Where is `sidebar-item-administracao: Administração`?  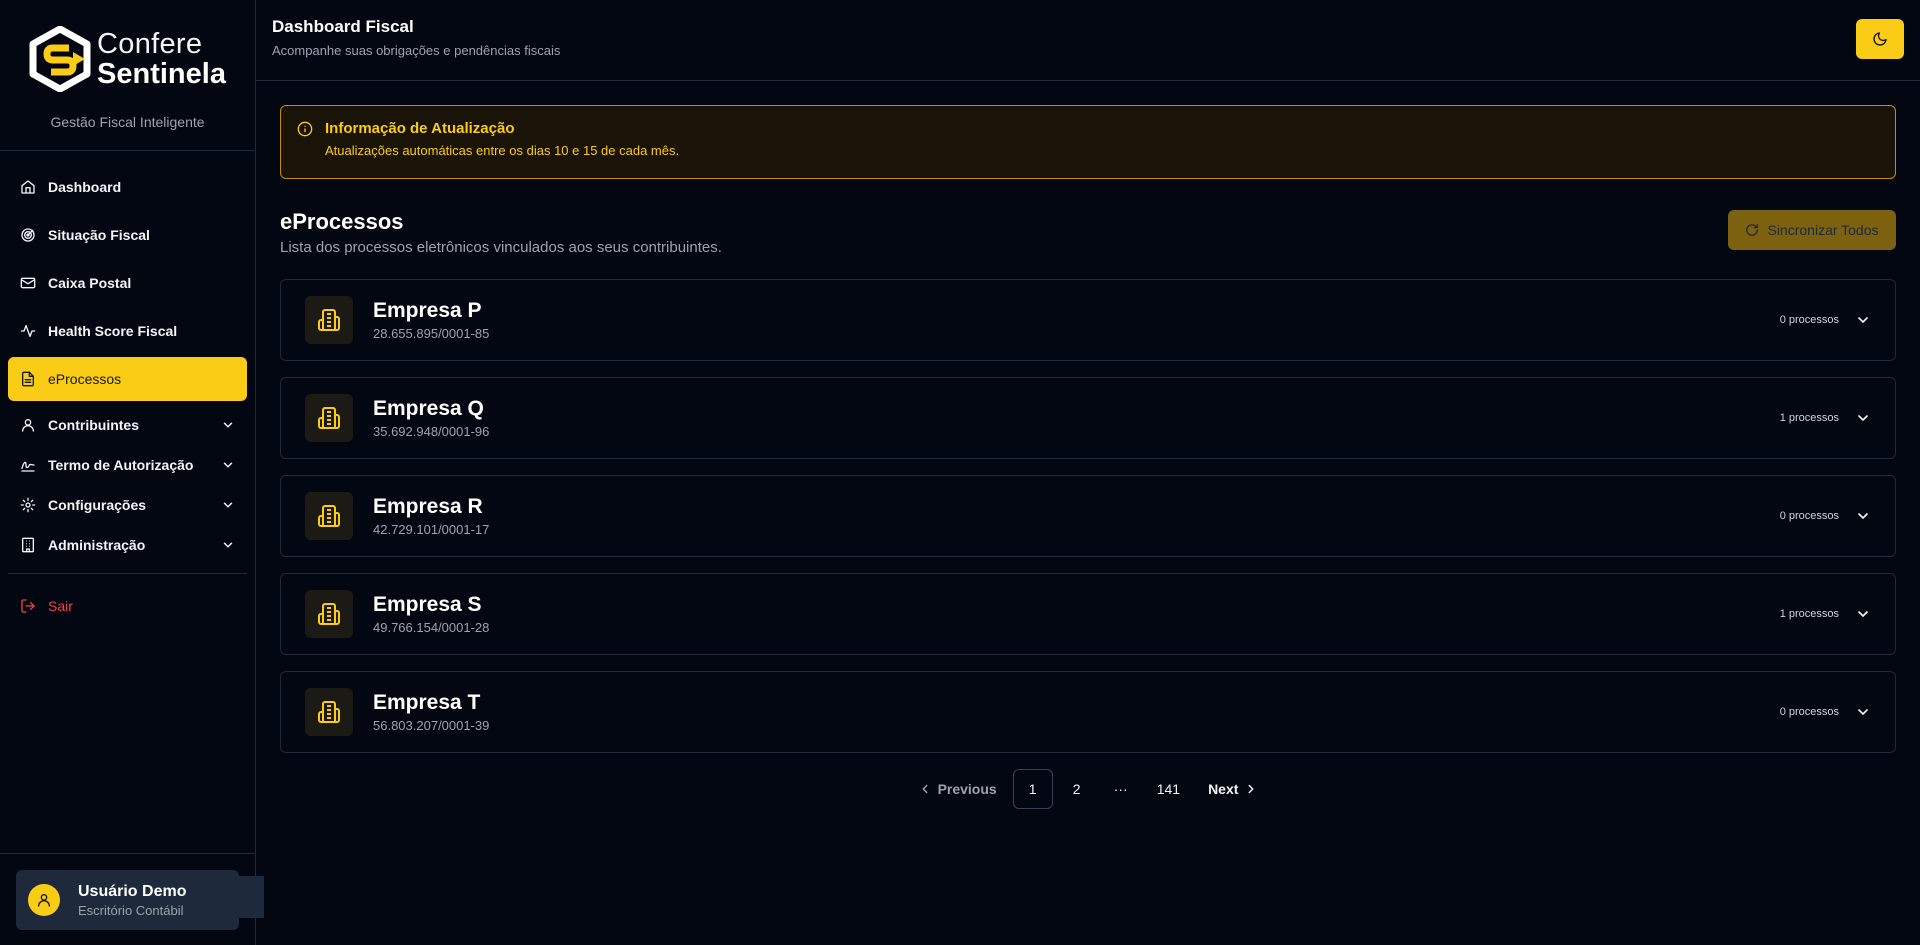 sidebar-item-administracao: Administração is located at coordinates (127, 545).